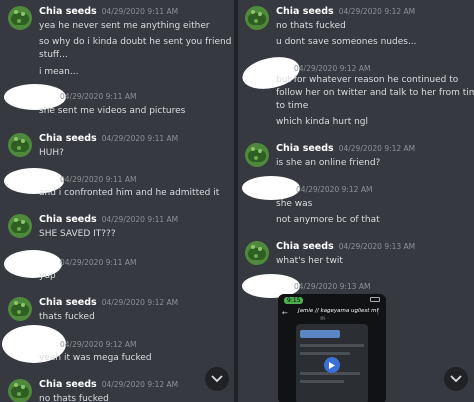 The image size is (474, 402). I want to click on message-line: she was, so click(294, 204).